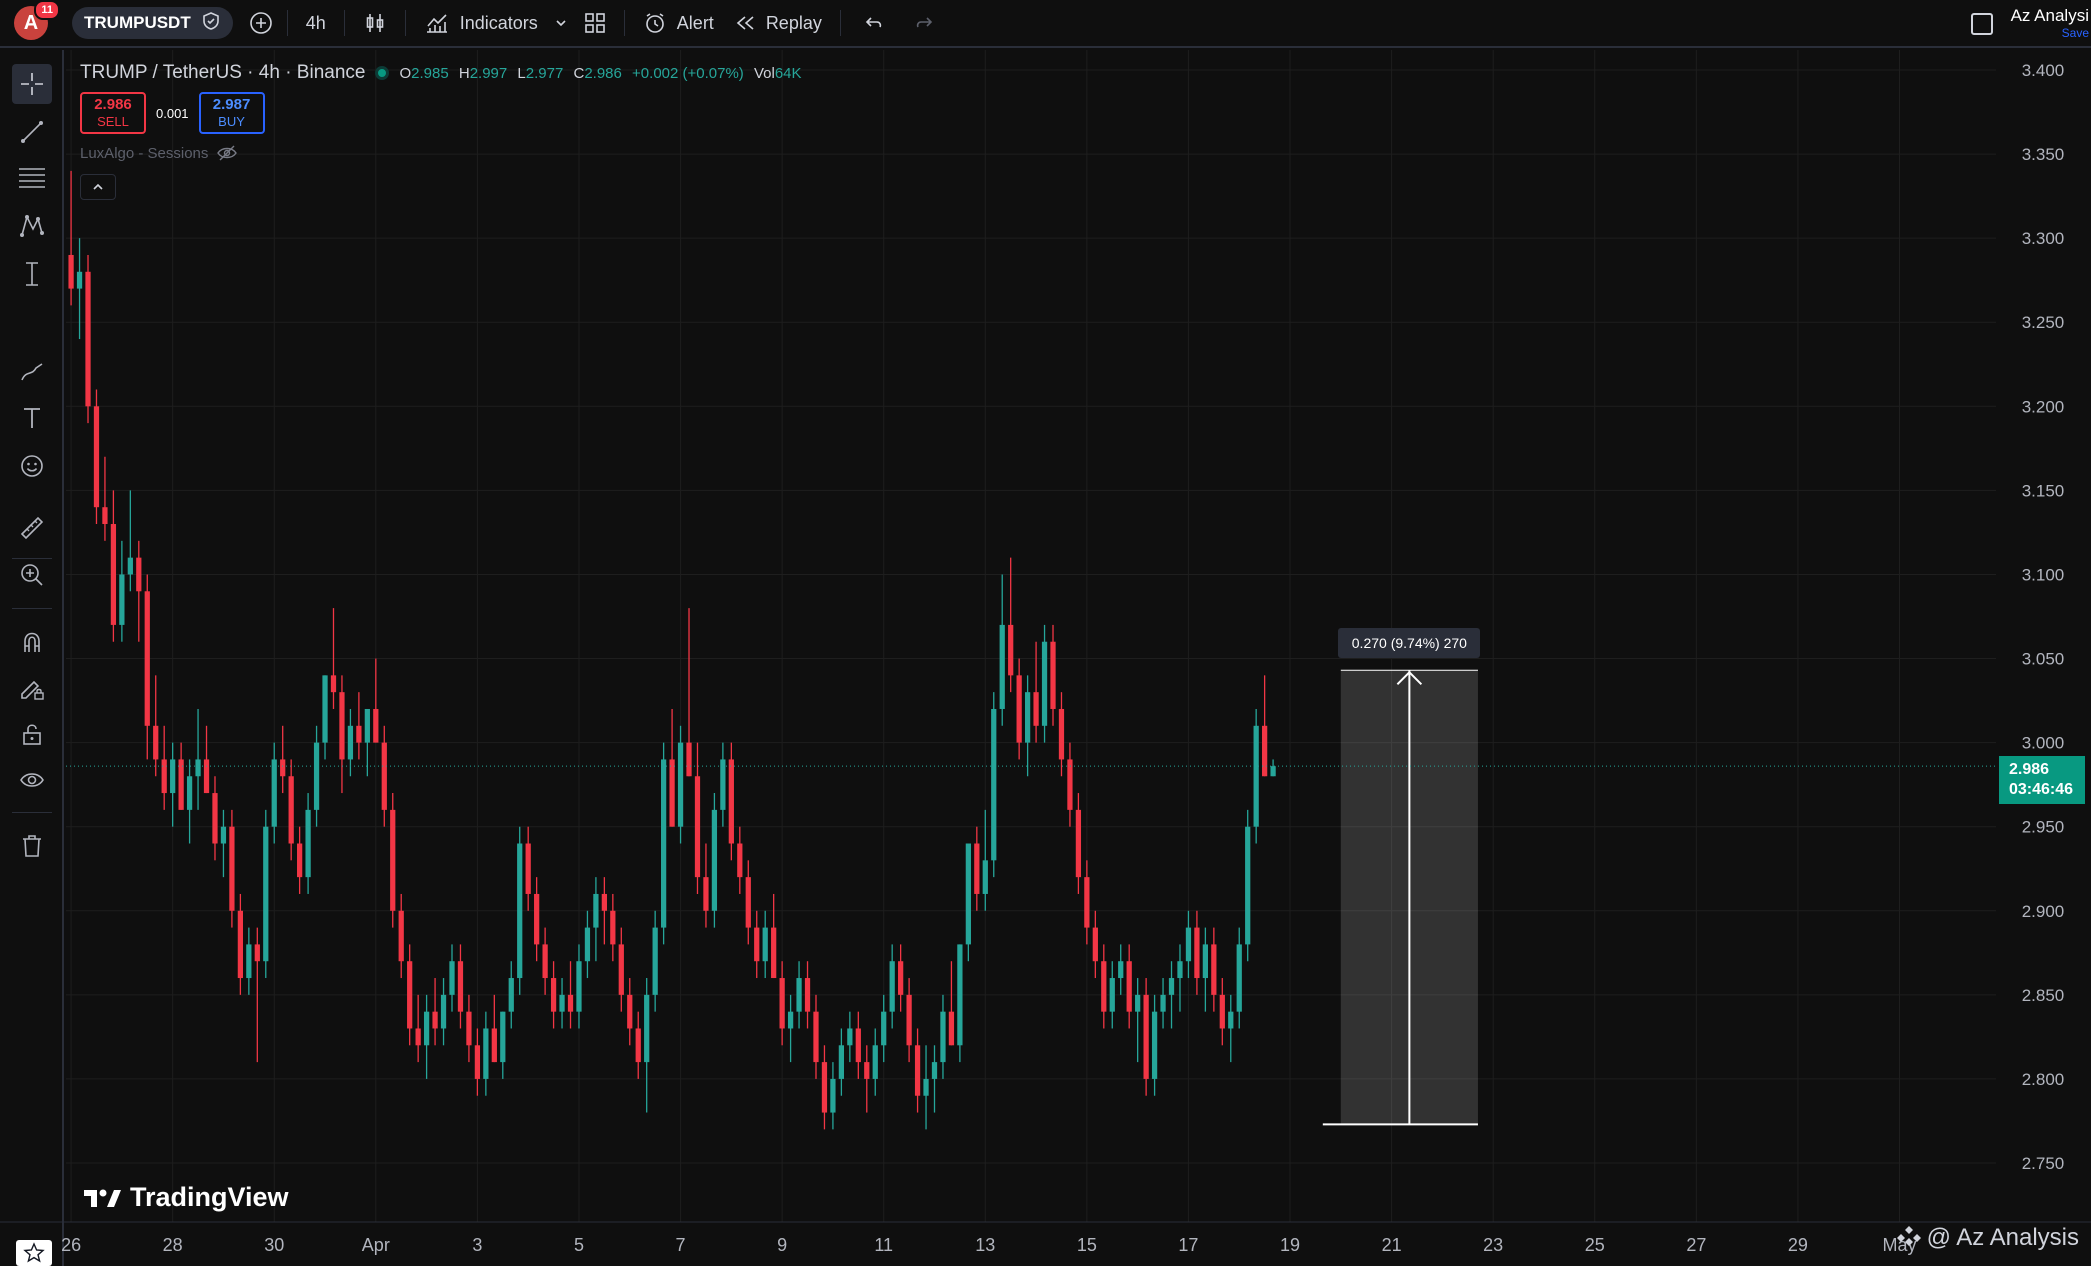 This screenshot has width=2091, height=1266. Describe the element at coordinates (32, 466) in the screenshot. I see `emoji-tool` at that location.